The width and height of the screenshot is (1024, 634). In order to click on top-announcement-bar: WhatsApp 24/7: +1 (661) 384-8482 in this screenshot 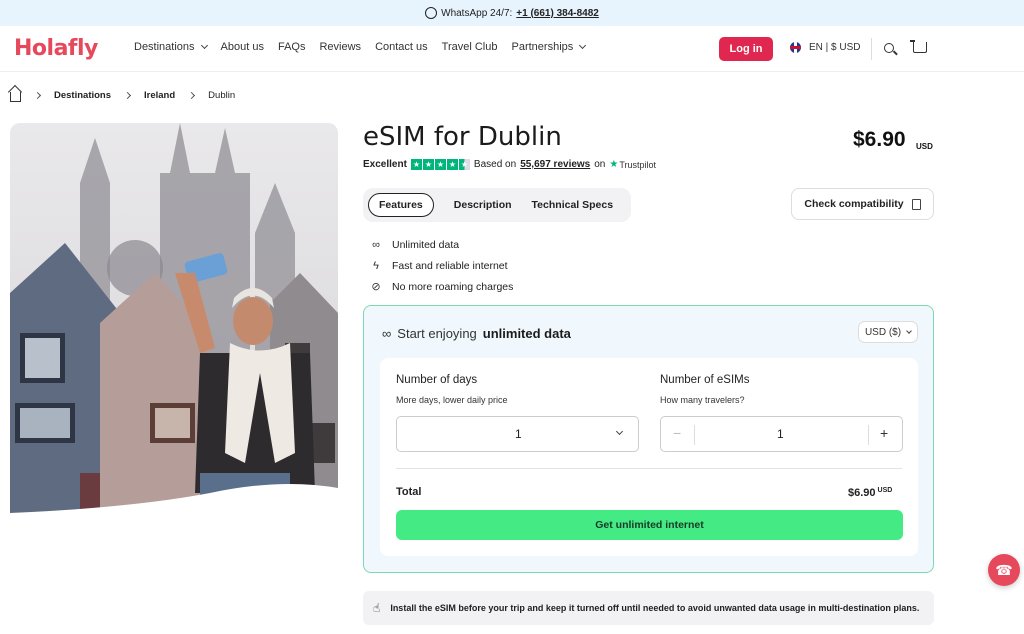, I will do `click(512, 13)`.